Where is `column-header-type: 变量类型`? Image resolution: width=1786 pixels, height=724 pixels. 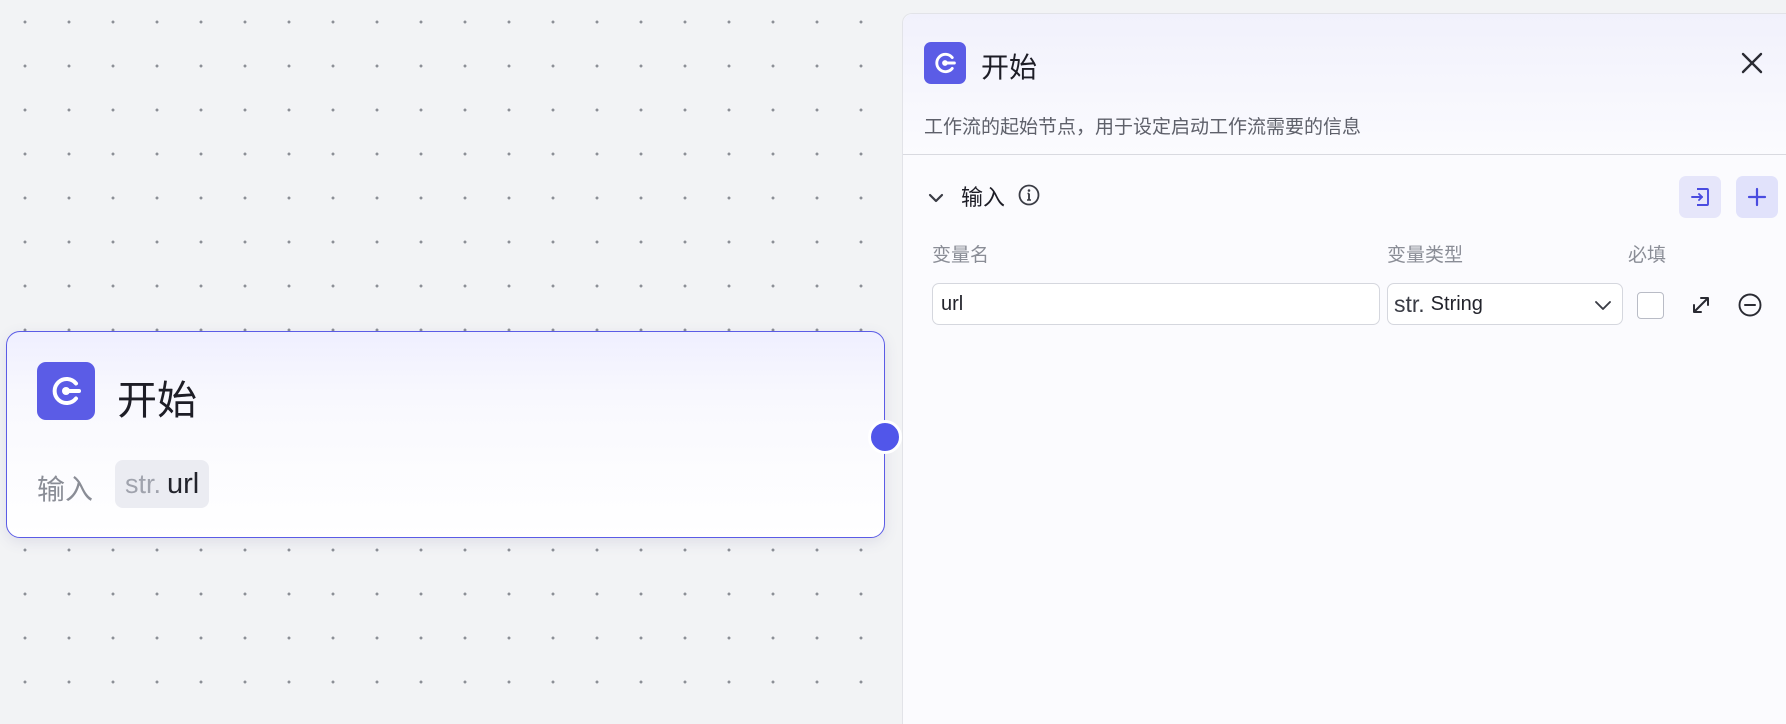 column-header-type: 变量类型 is located at coordinates (1425, 255).